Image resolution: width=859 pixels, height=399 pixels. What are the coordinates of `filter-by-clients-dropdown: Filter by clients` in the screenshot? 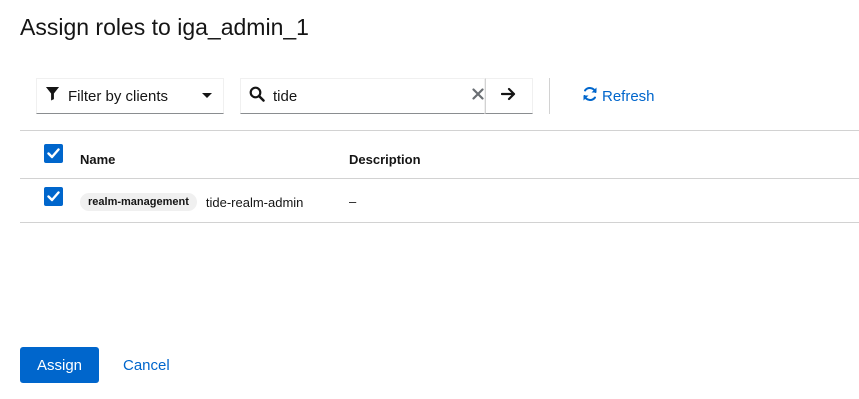 It's located at (130, 96).